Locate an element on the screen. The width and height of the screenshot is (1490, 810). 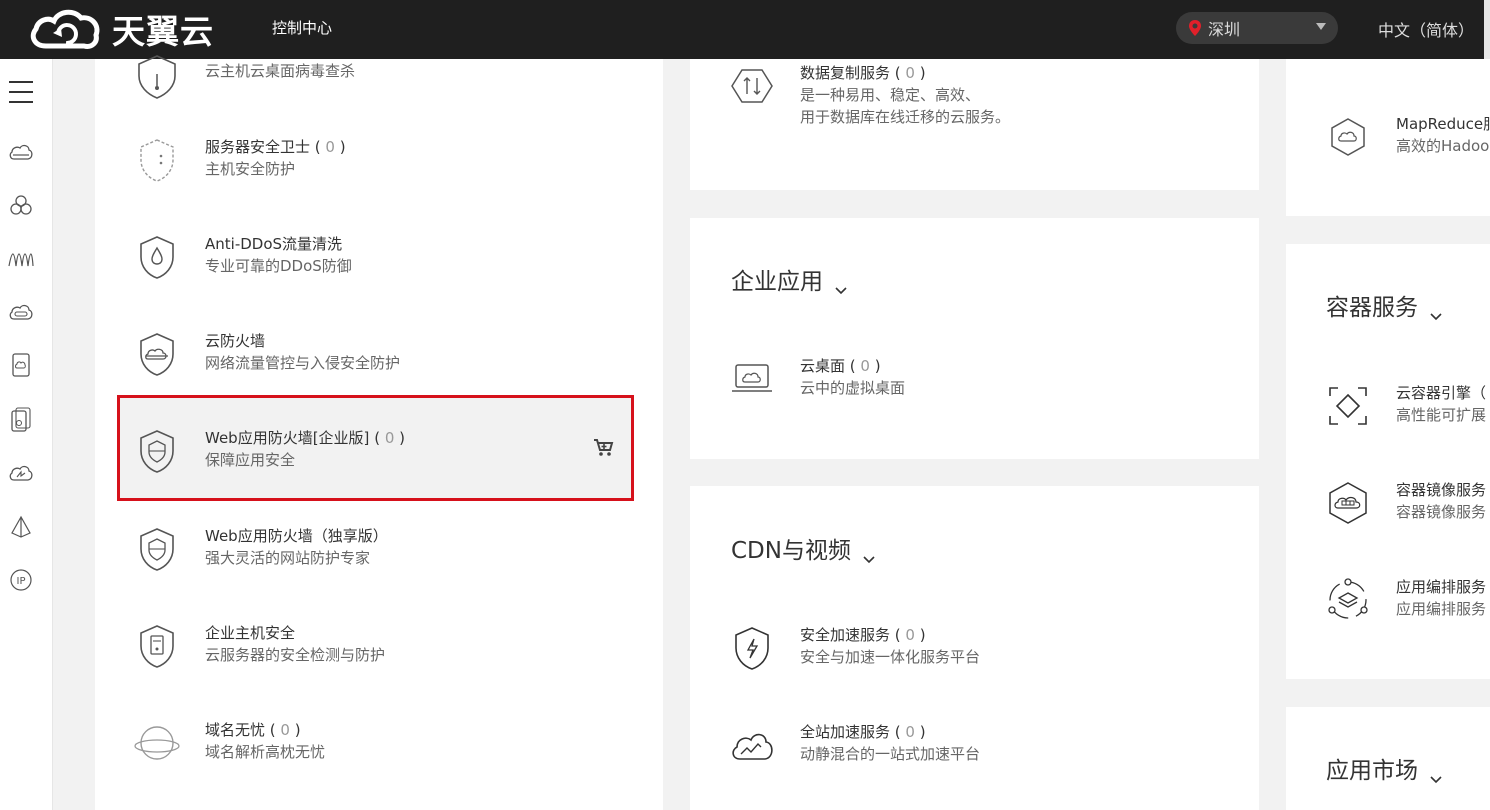
menu-icon is located at coordinates (21, 92).